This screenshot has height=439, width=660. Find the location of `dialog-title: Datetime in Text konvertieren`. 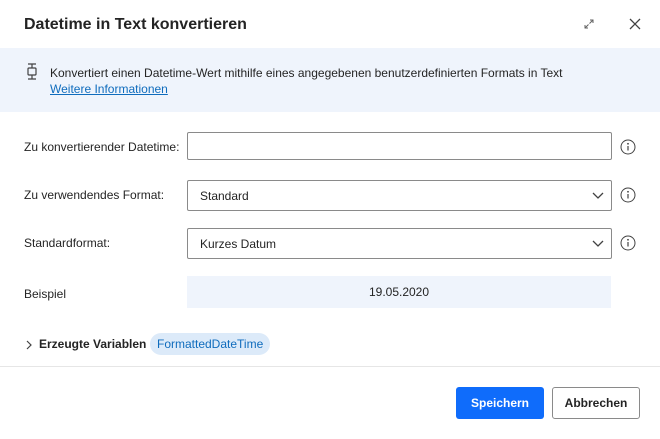

dialog-title: Datetime in Text konvertieren is located at coordinates (135, 24).